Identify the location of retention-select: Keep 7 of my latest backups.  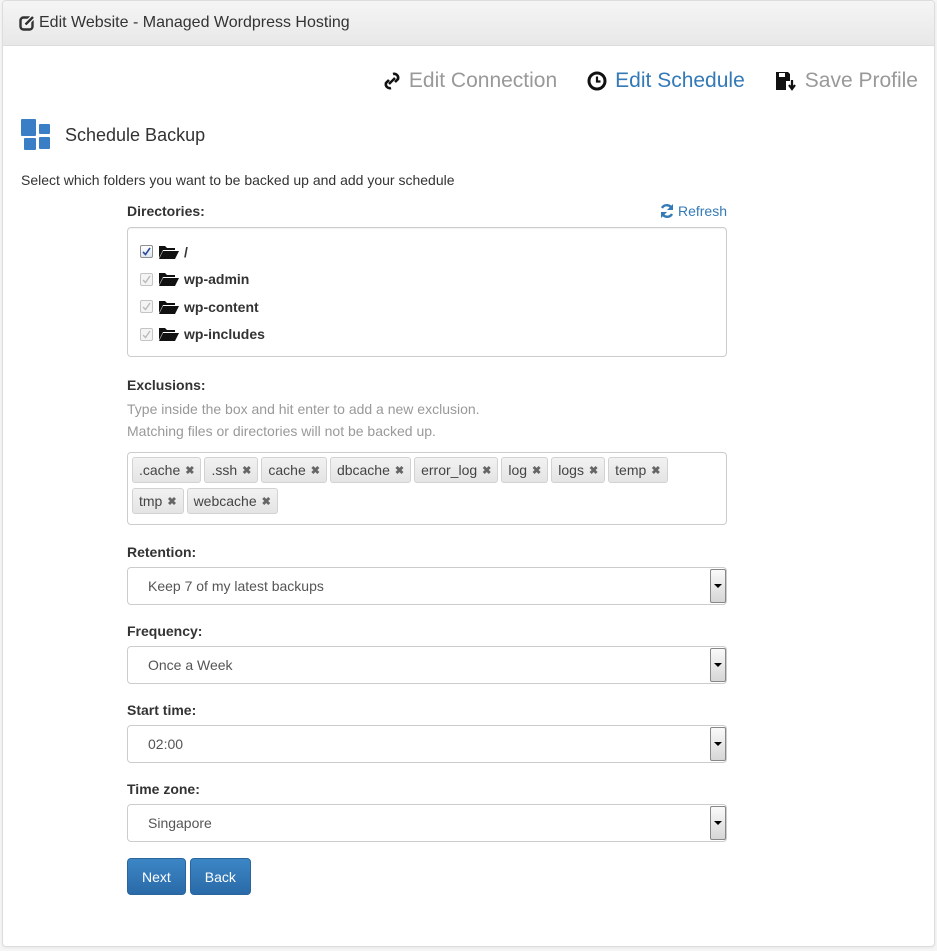
(427, 586).